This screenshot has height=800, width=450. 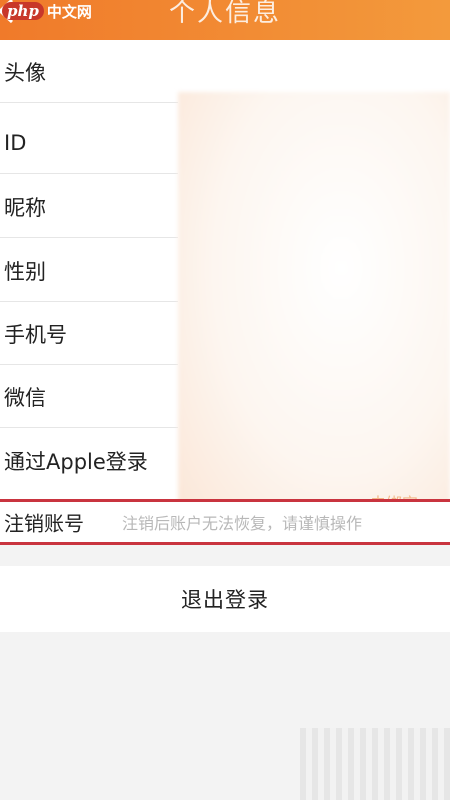 I want to click on site-watermark: php 中文网, so click(x=47, y=11).